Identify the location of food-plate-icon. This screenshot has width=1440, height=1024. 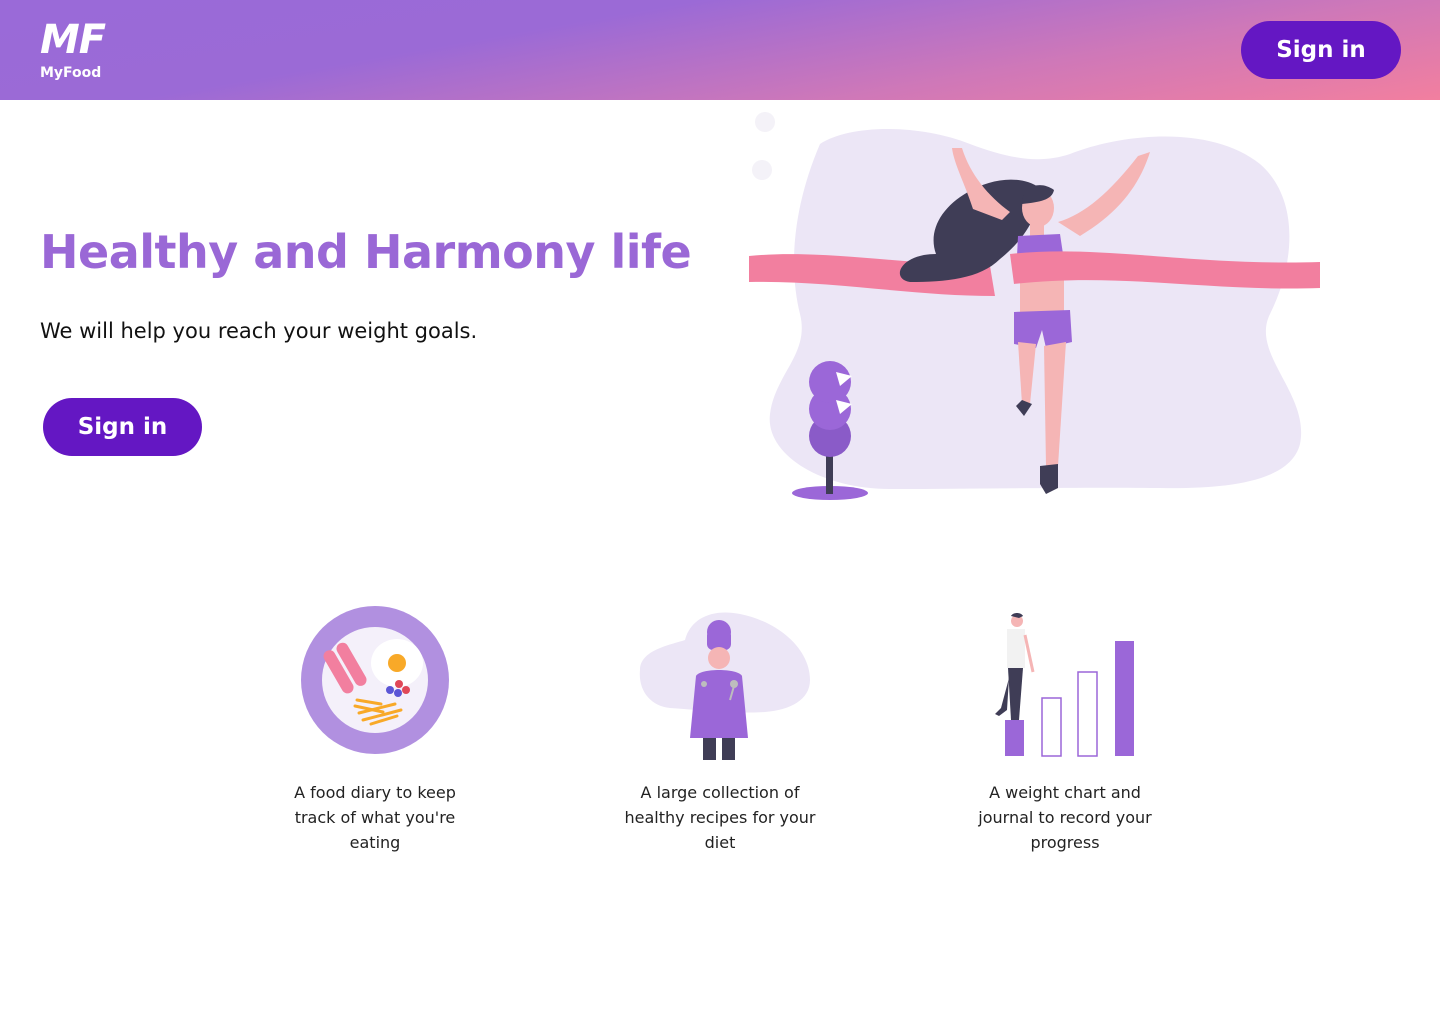
(375, 680).